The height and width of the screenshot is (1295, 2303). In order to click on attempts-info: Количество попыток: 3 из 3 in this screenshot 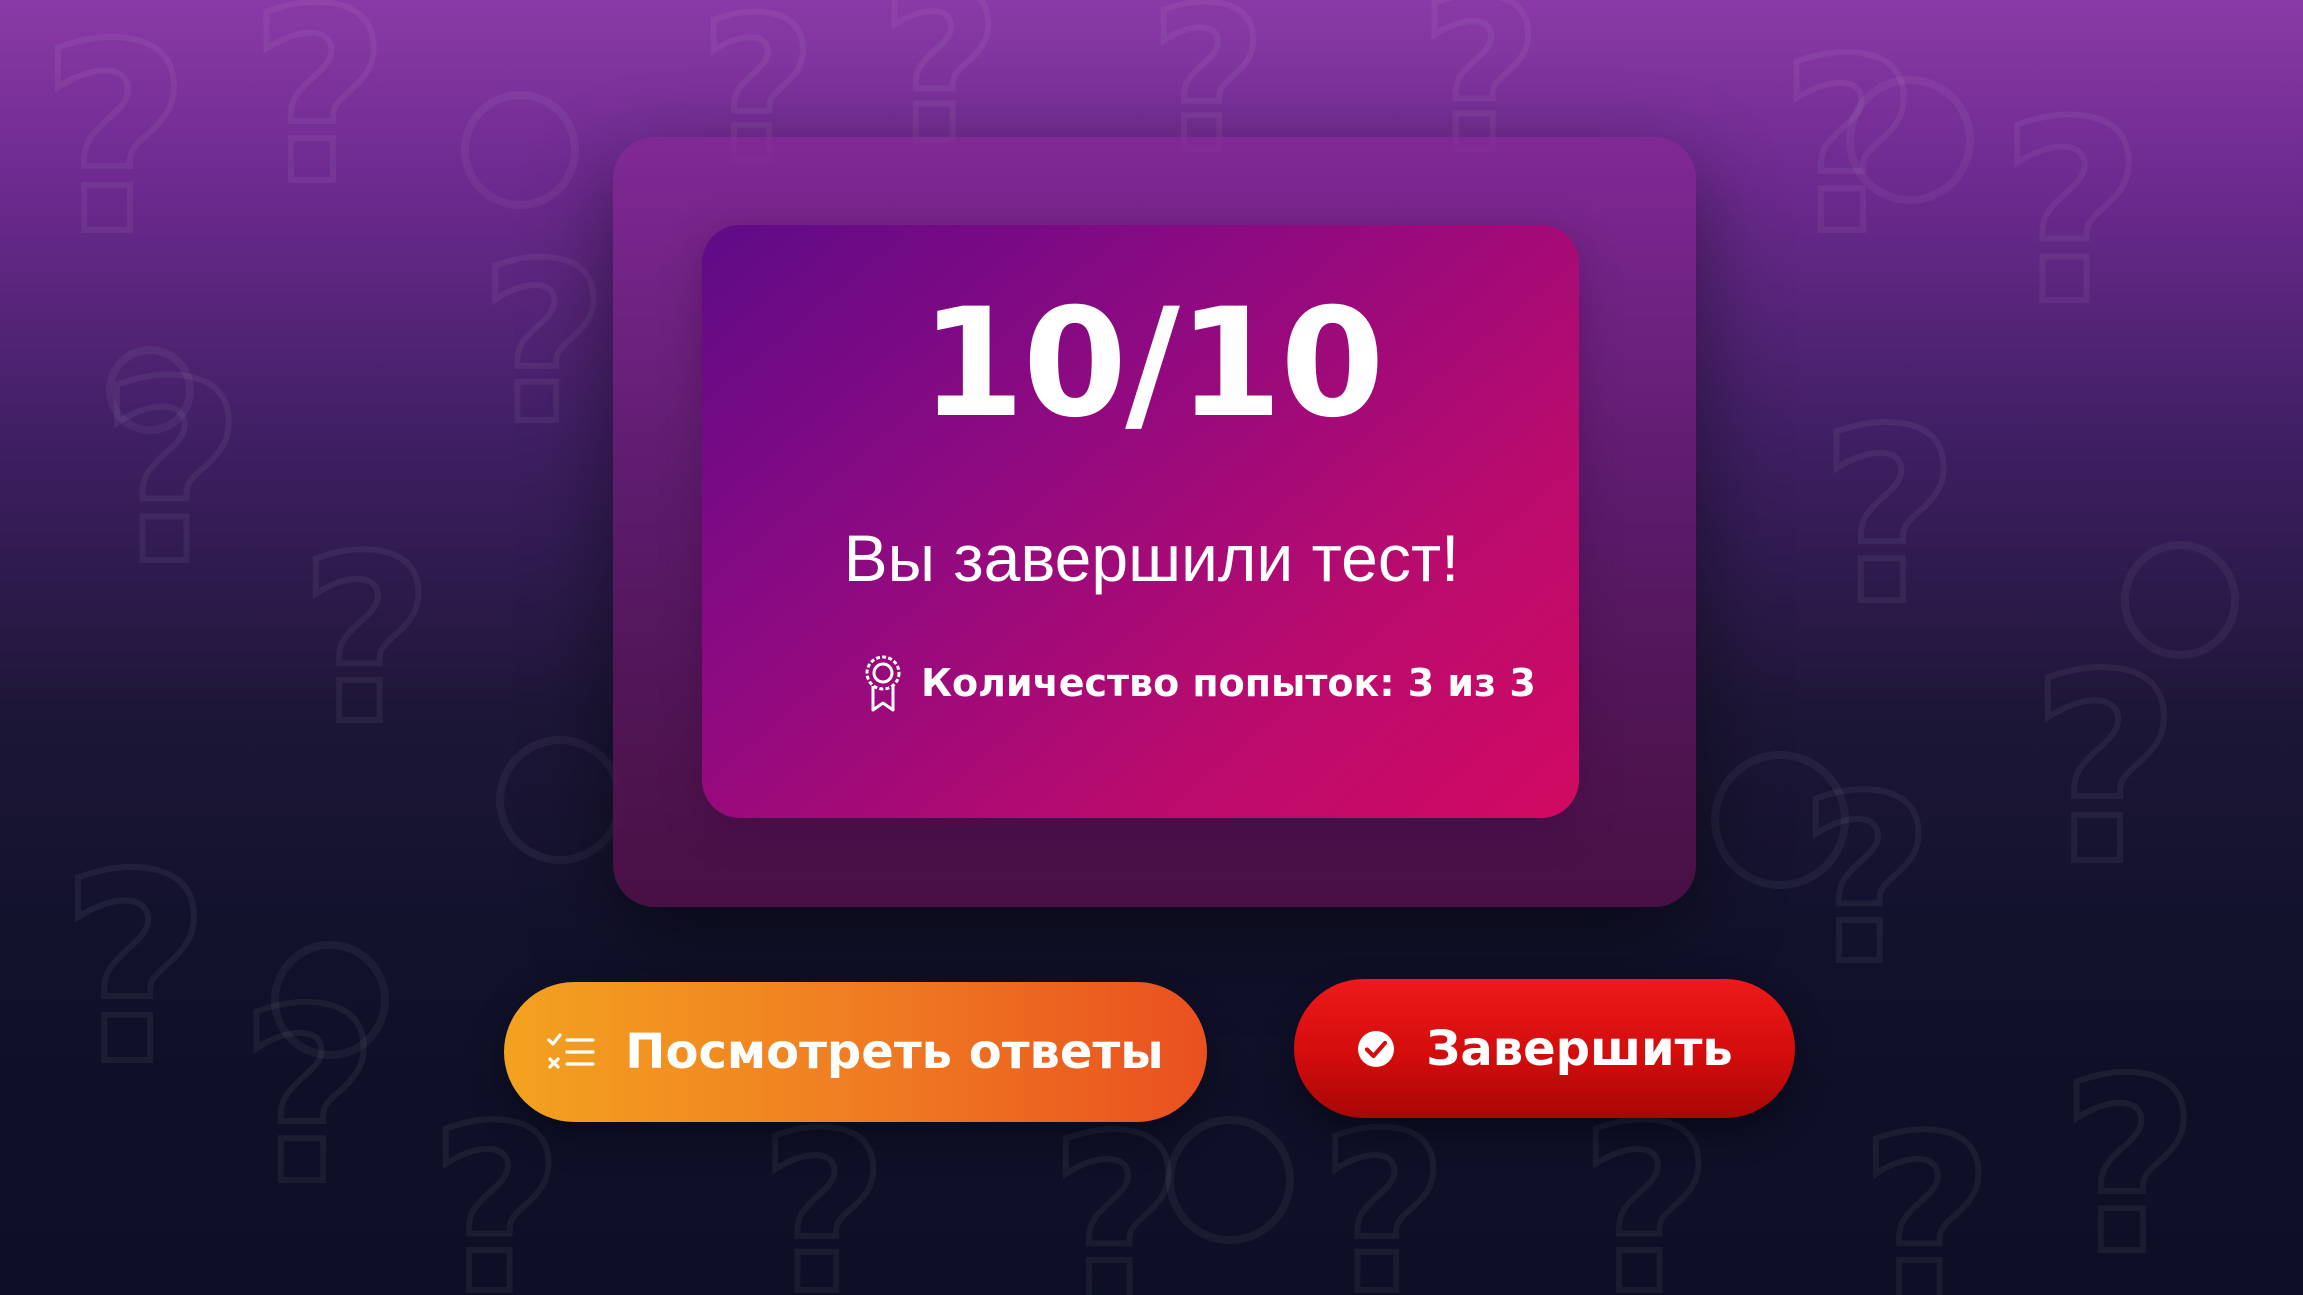, I will do `click(1196, 683)`.